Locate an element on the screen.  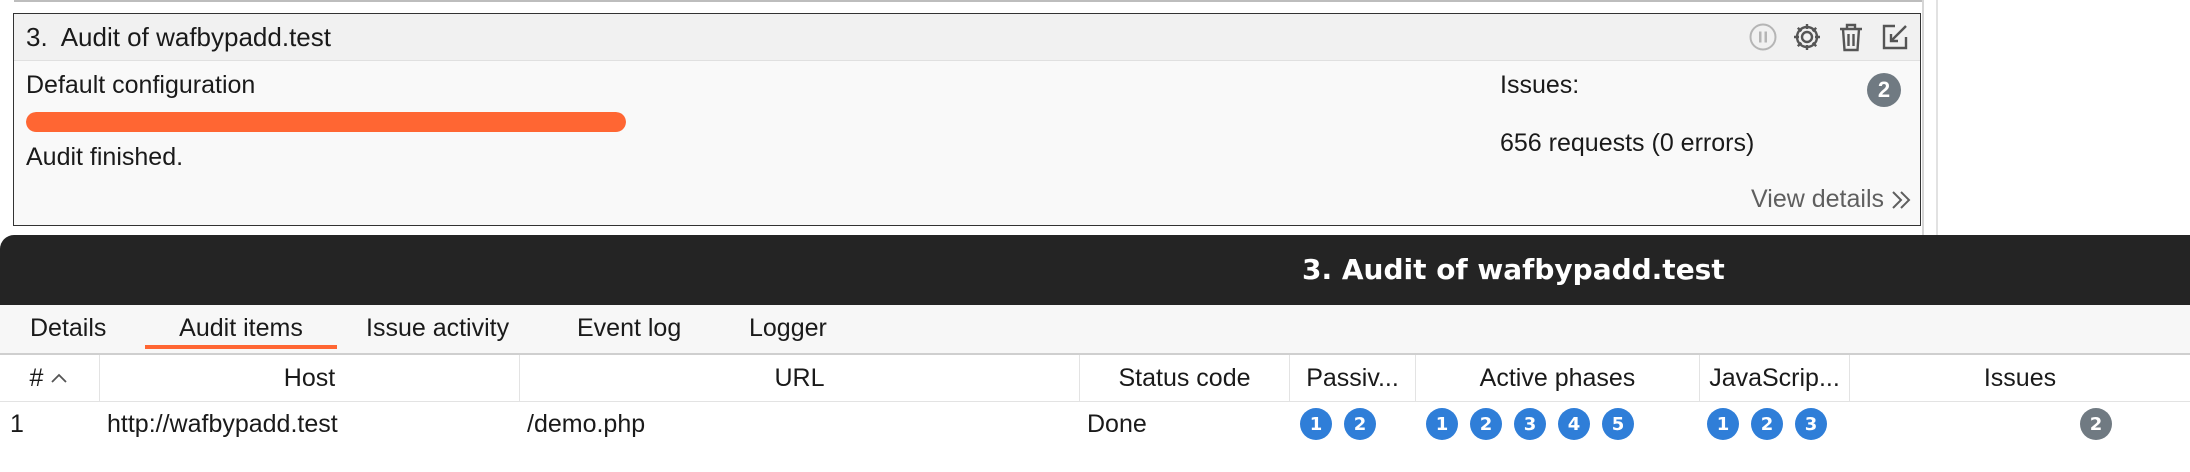
task-title: 3. Audit of wafbypadd.test is located at coordinates (178, 36).